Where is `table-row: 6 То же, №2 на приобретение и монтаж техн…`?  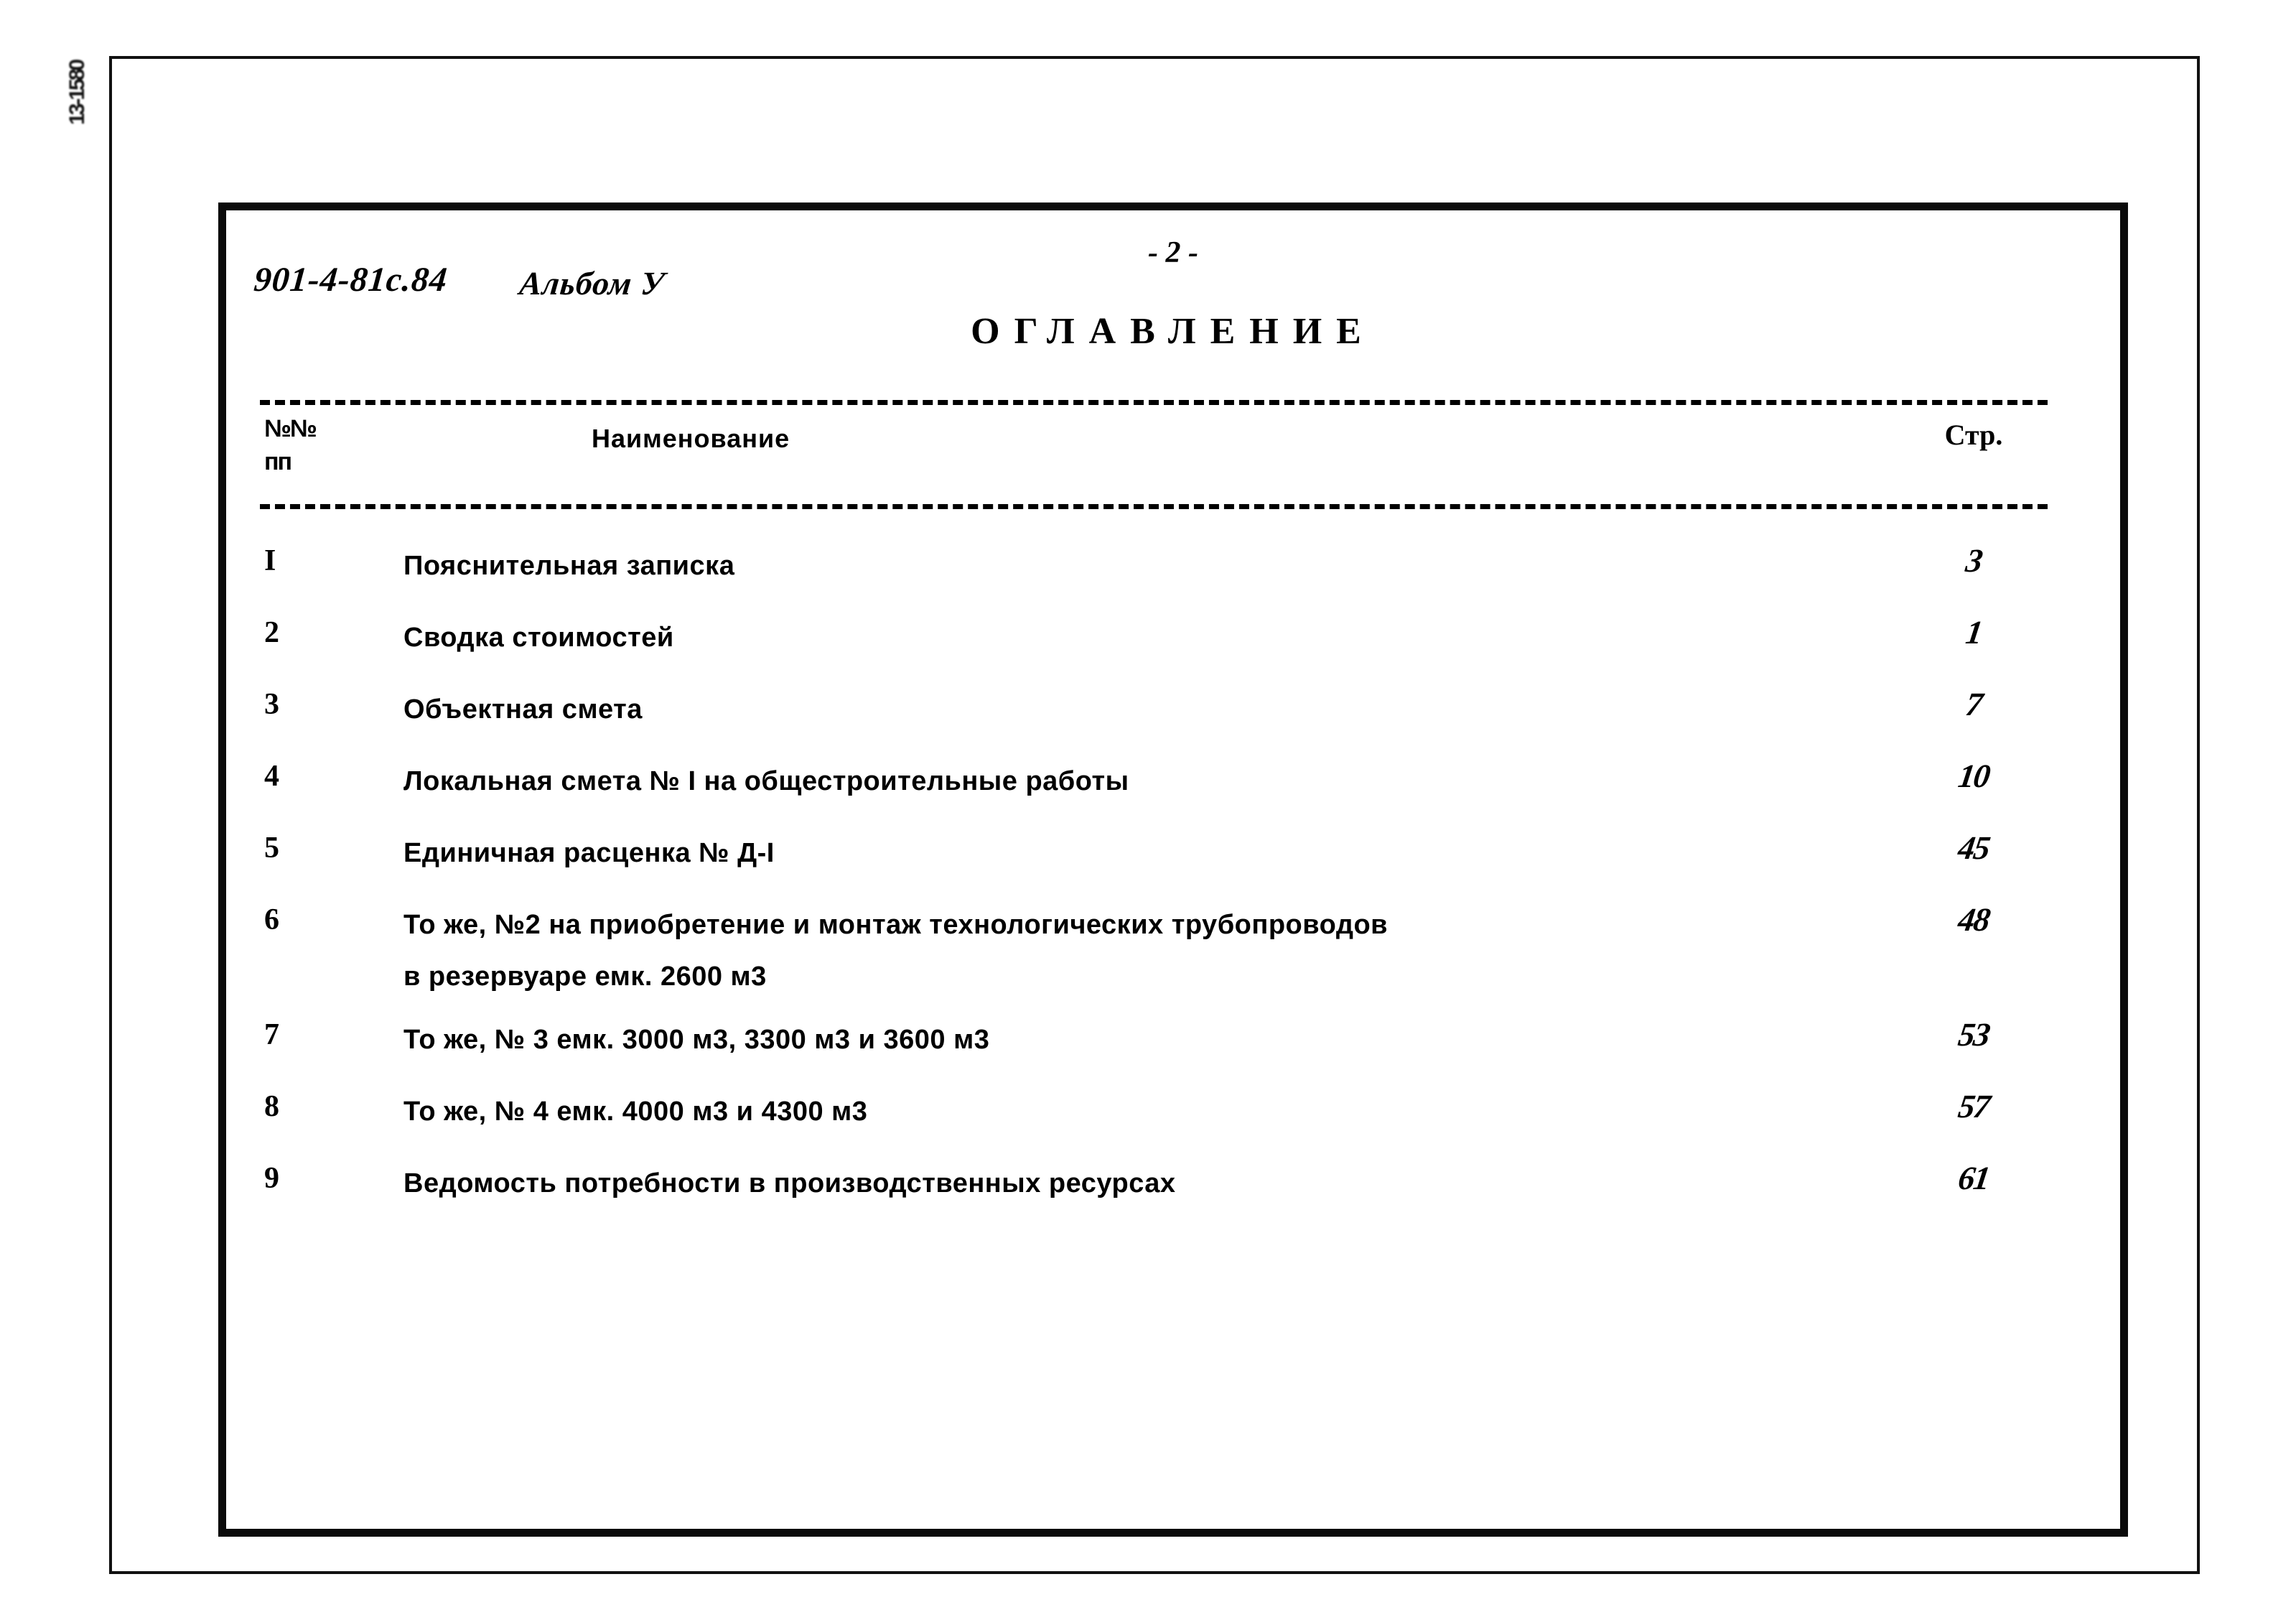 table-row: 6 То же, №2 на приобретение и монтаж техн… is located at coordinates (1173, 956).